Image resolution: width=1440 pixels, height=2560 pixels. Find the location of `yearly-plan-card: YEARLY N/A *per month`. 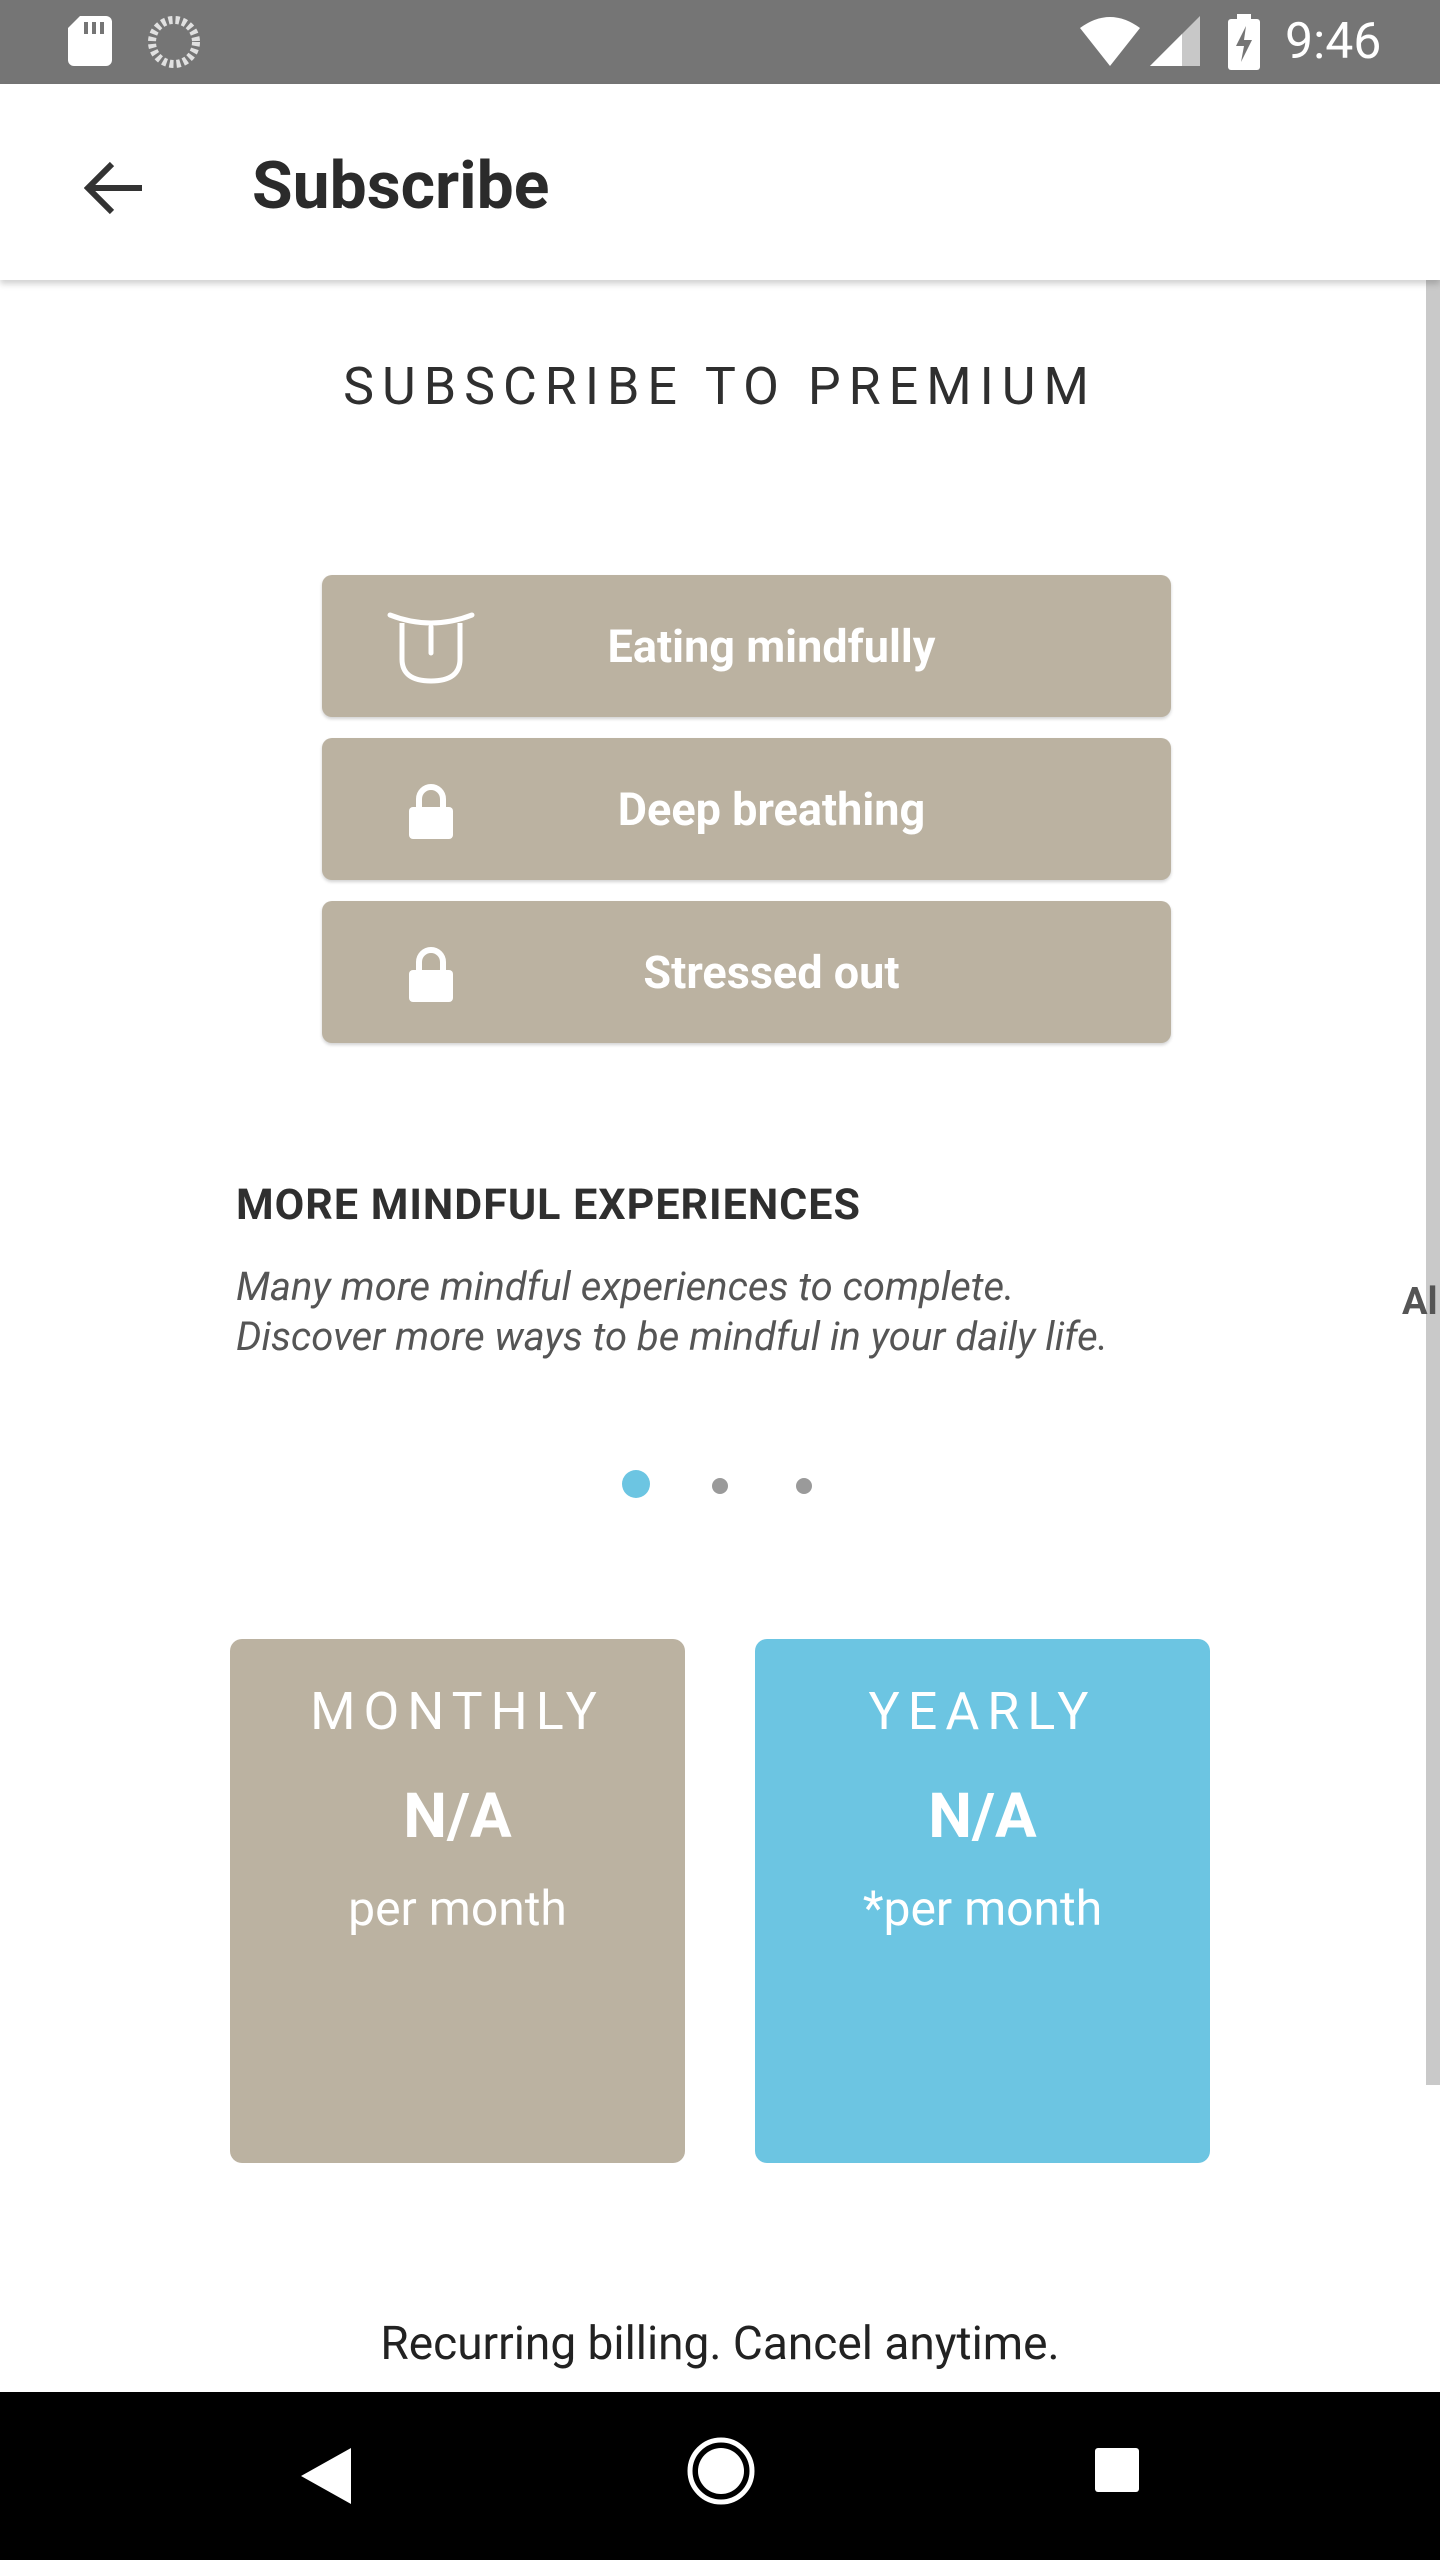

yearly-plan-card: YEARLY N/A *per month is located at coordinates (982, 1901).